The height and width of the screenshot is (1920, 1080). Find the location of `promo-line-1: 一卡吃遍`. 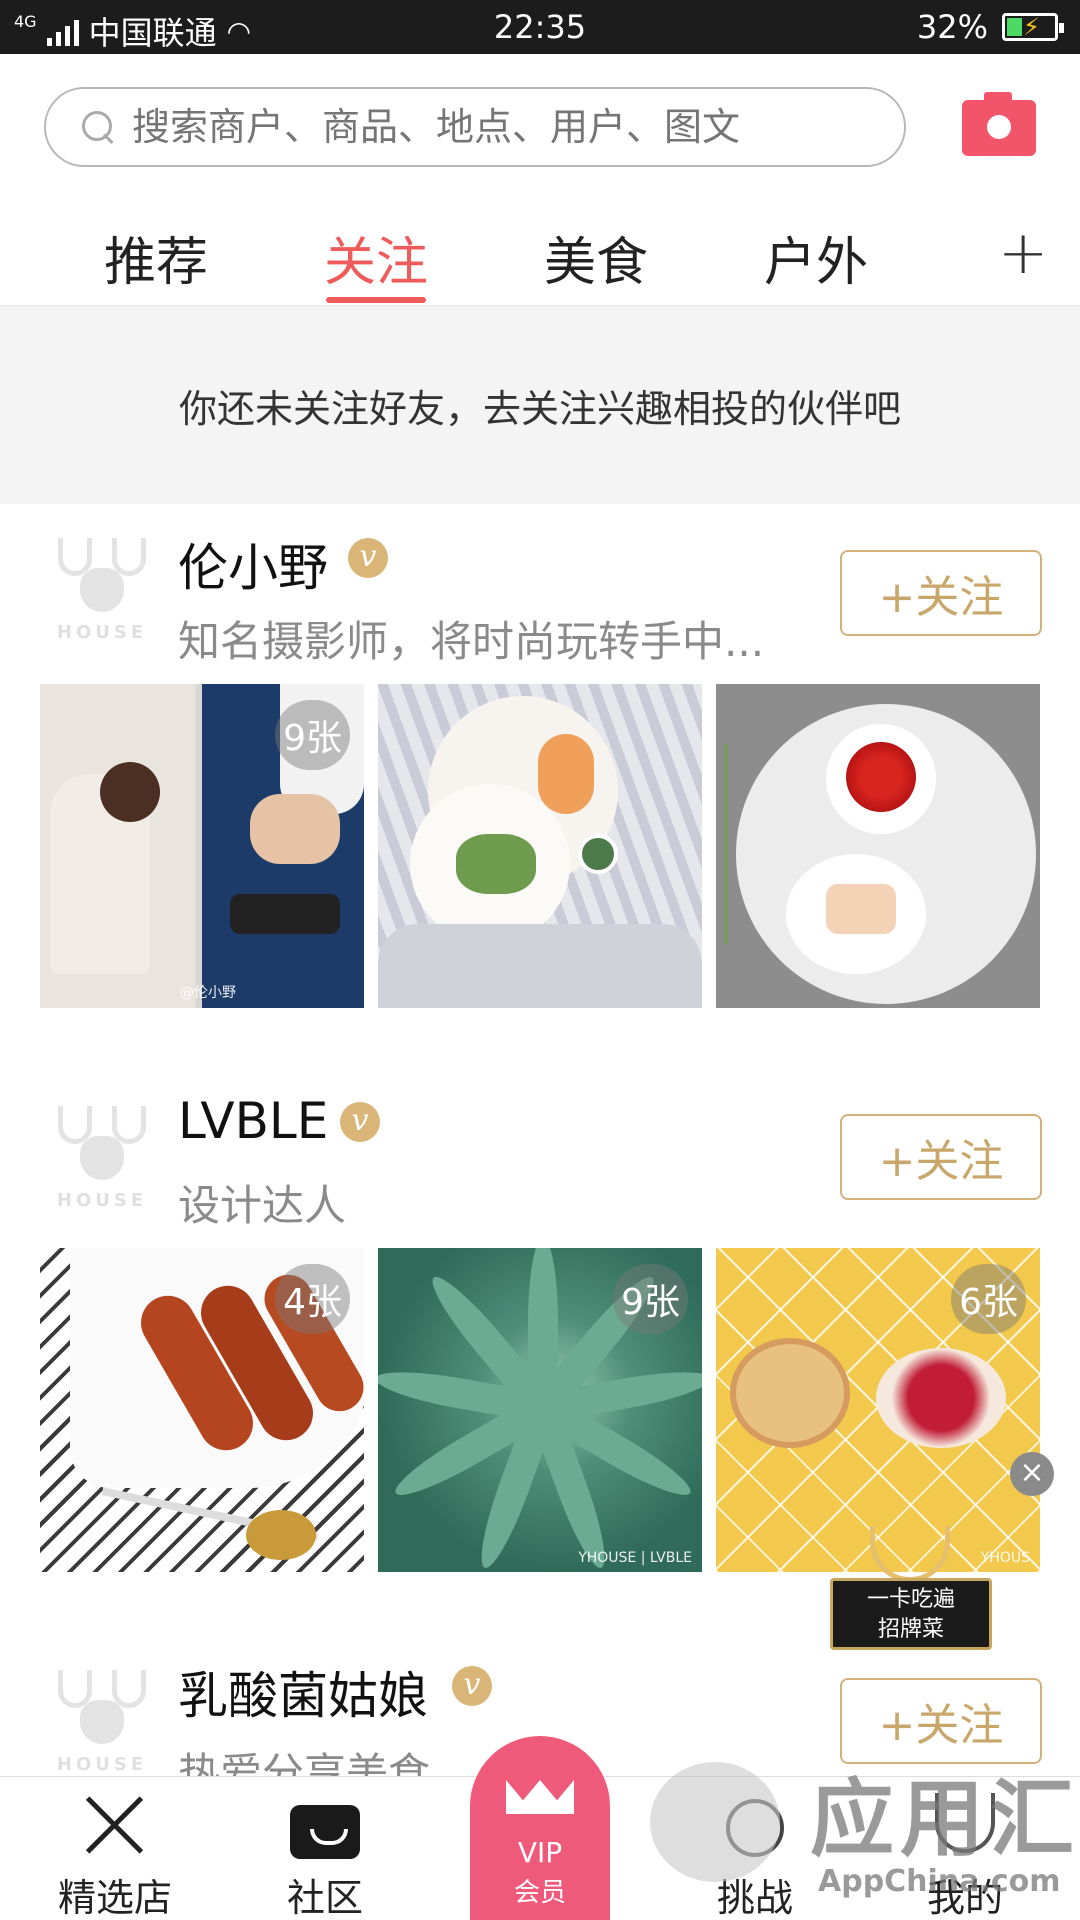

promo-line-1: 一卡吃遍 is located at coordinates (910, 1599).